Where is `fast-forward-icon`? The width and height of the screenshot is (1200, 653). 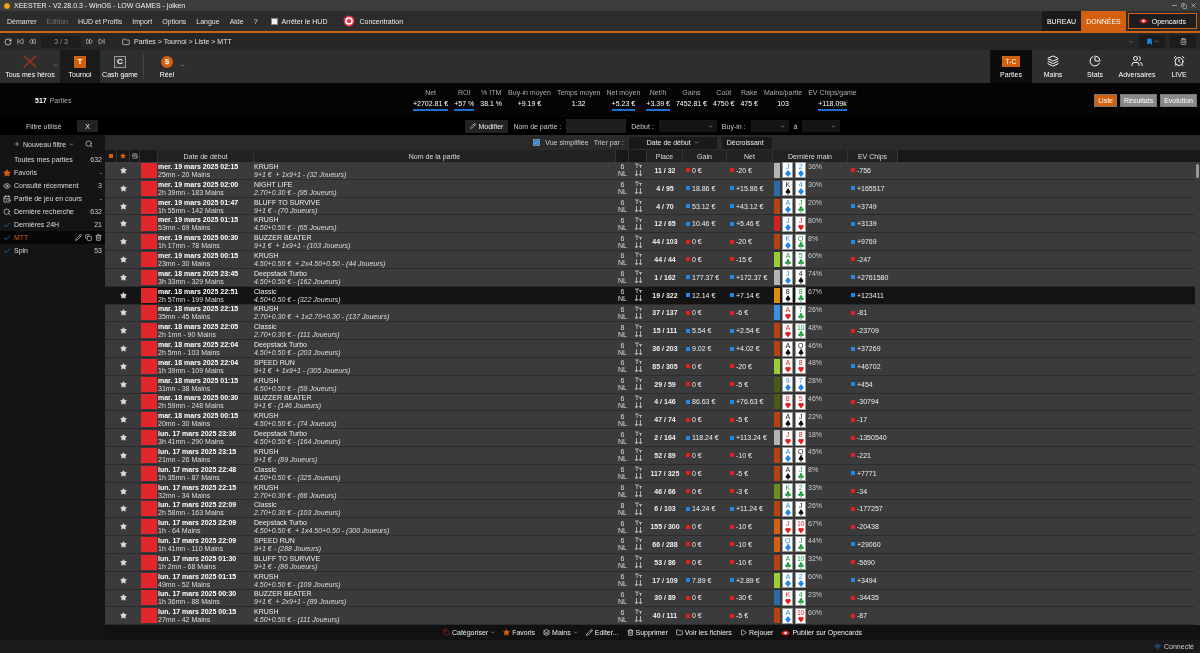 fast-forward-icon is located at coordinates (89, 41).